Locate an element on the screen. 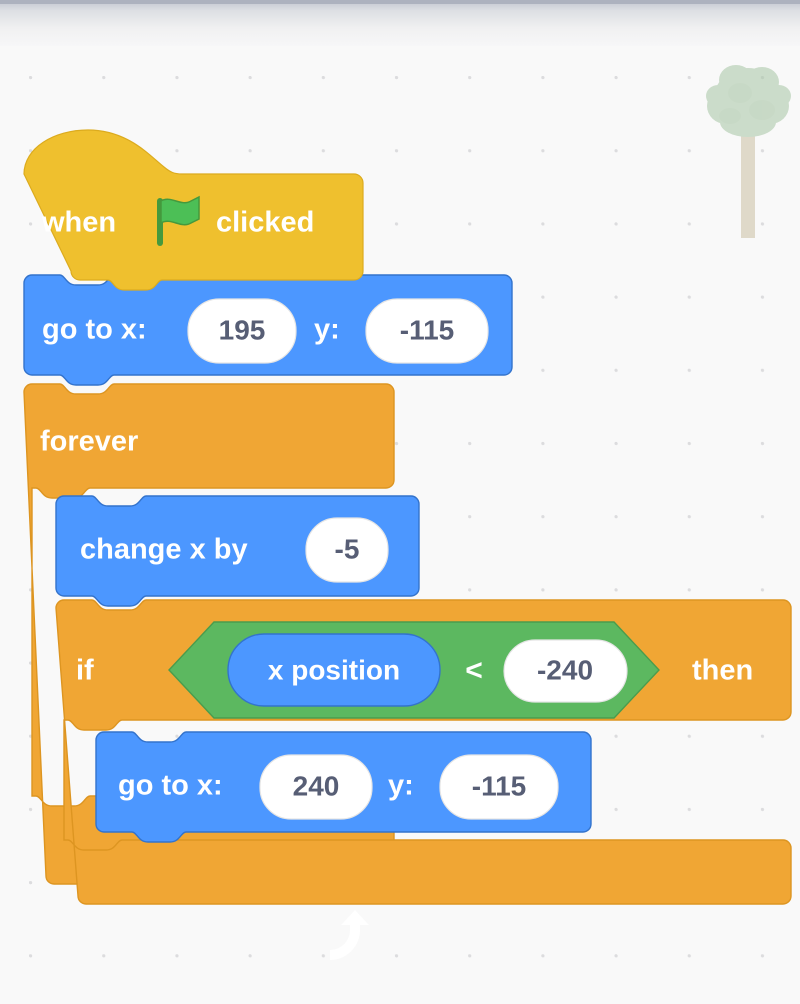 The width and height of the screenshot is (800, 1004). block-when-flag-clicked: when clicked is located at coordinates (193, 210).